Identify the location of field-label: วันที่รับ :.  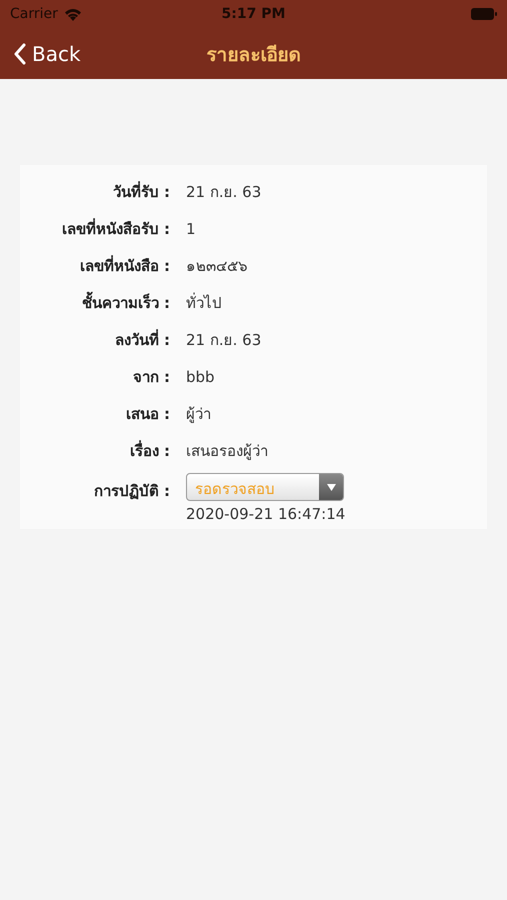
(141, 191).